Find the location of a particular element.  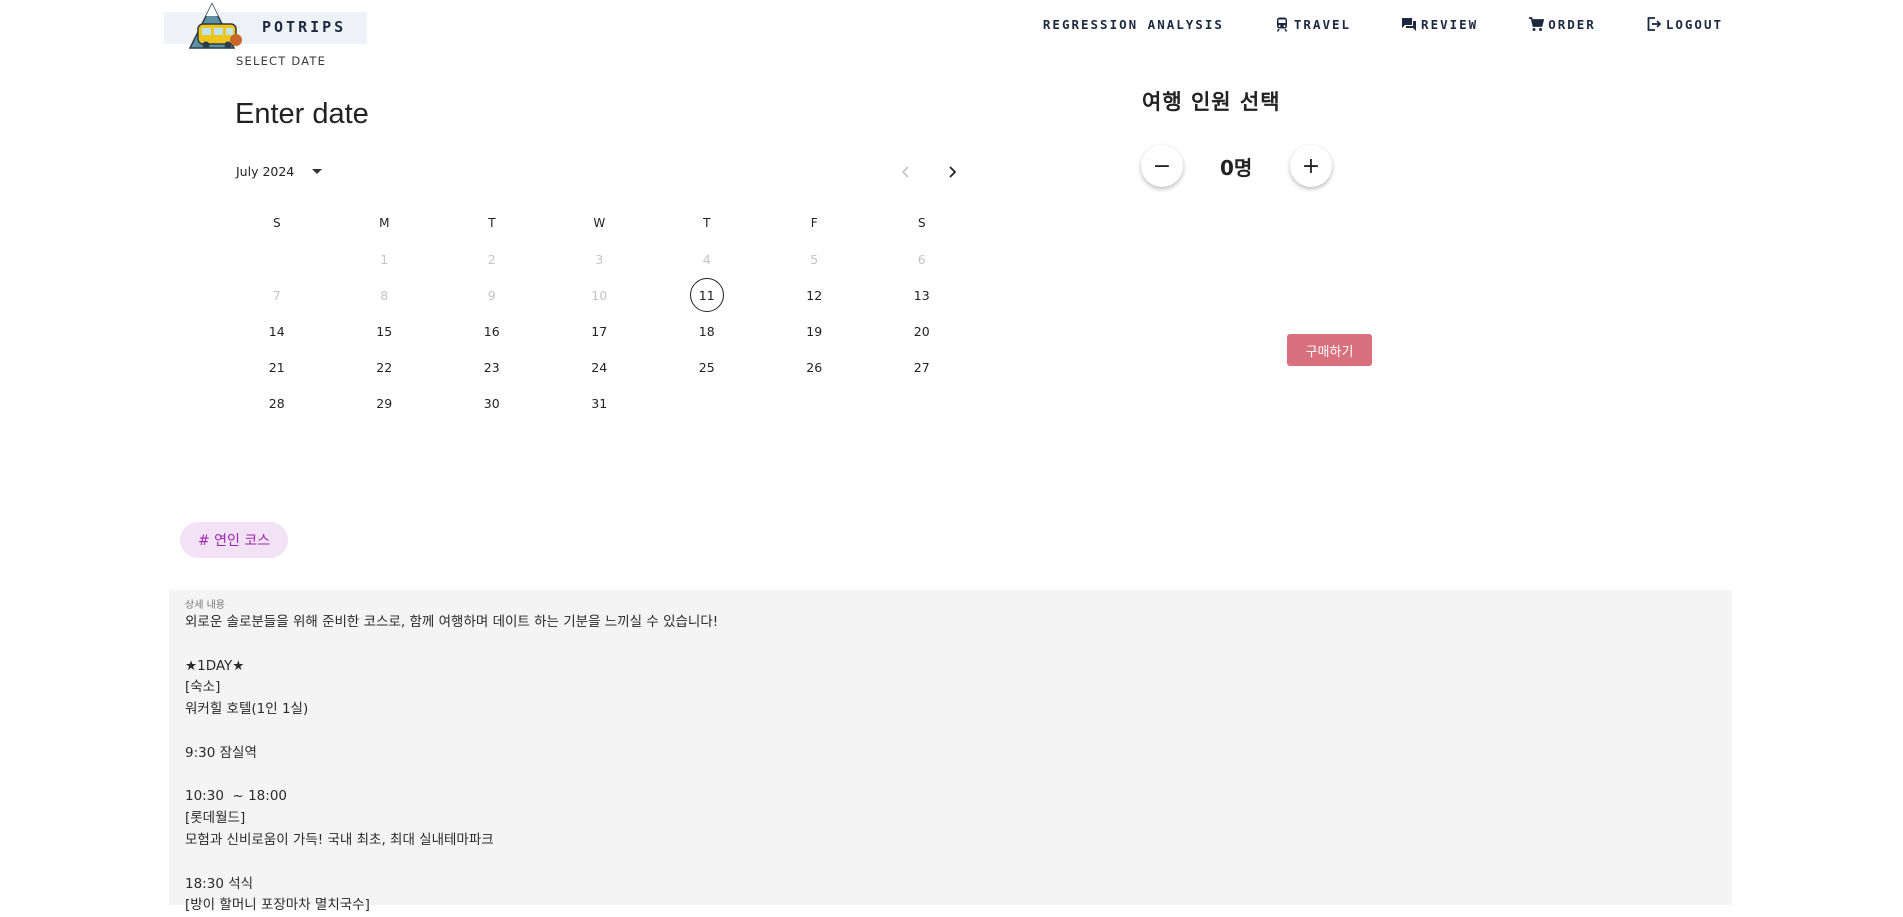

calendar-cell: 11 is located at coordinates (707, 295).